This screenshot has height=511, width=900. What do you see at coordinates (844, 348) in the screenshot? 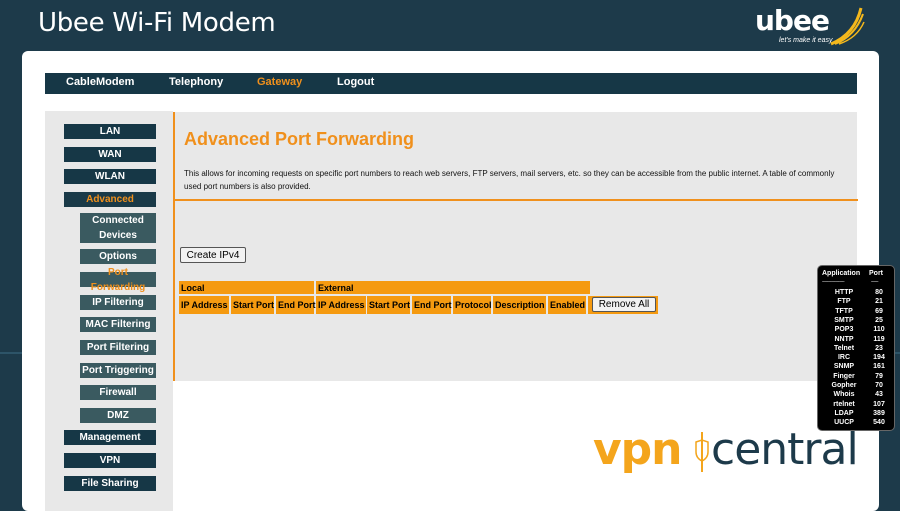
I see `port-ref-app: Telnet` at bounding box center [844, 348].